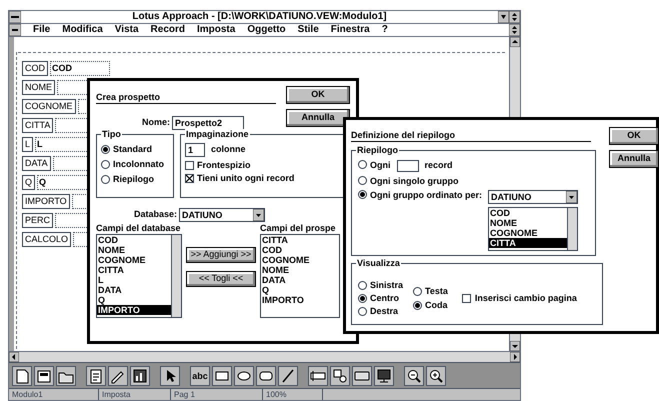 The height and width of the screenshot is (401, 659). Describe the element at coordinates (167, 30) in the screenshot. I see `menu-item: Record` at that location.